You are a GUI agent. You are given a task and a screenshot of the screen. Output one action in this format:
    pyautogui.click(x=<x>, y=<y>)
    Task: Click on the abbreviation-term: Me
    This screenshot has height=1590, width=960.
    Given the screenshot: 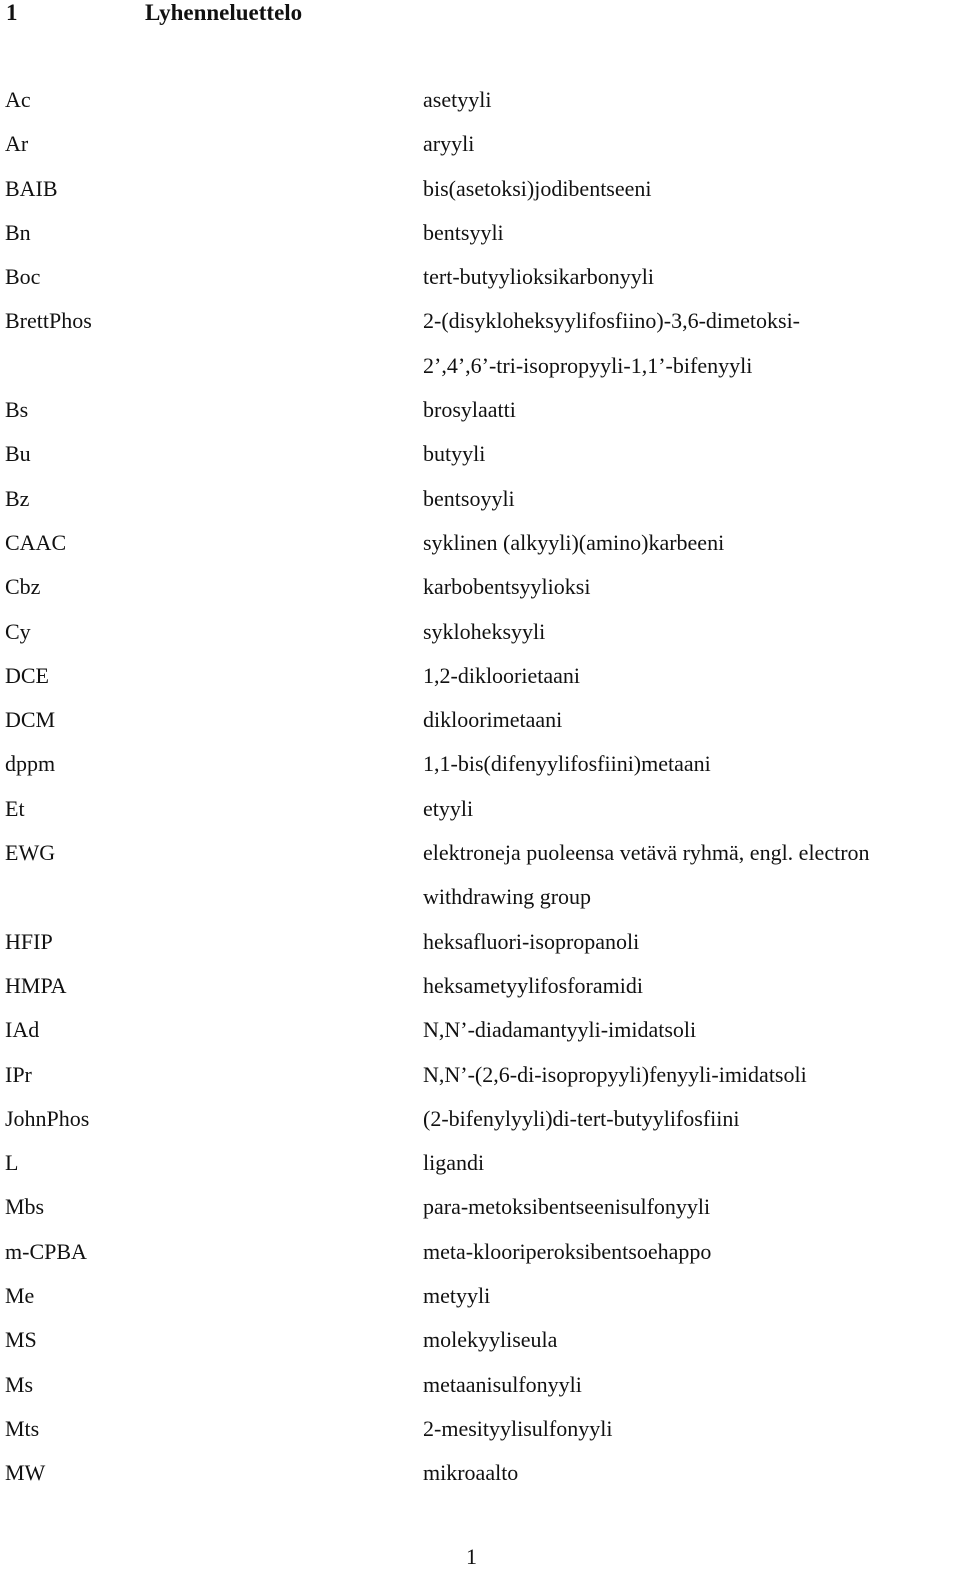 What is the action you would take?
    pyautogui.click(x=20, y=1296)
    